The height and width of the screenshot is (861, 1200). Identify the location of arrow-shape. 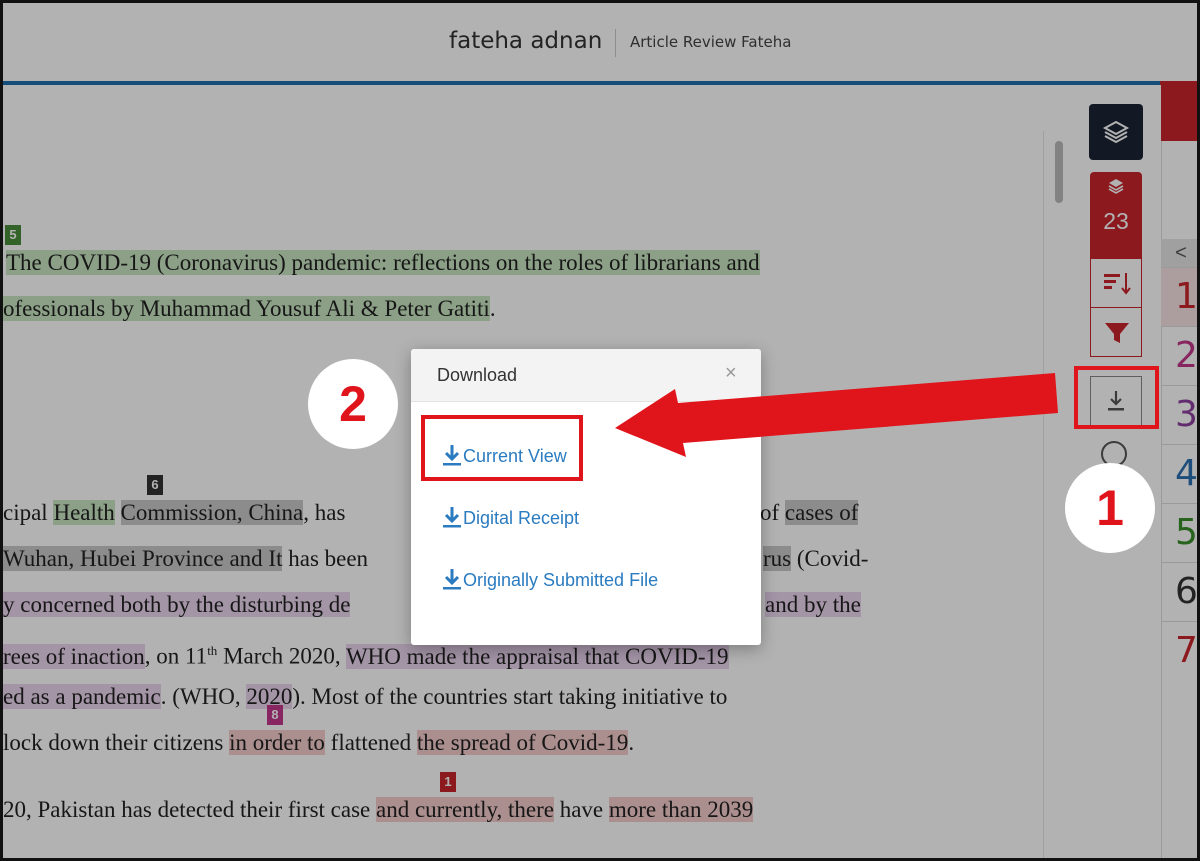
(836, 415).